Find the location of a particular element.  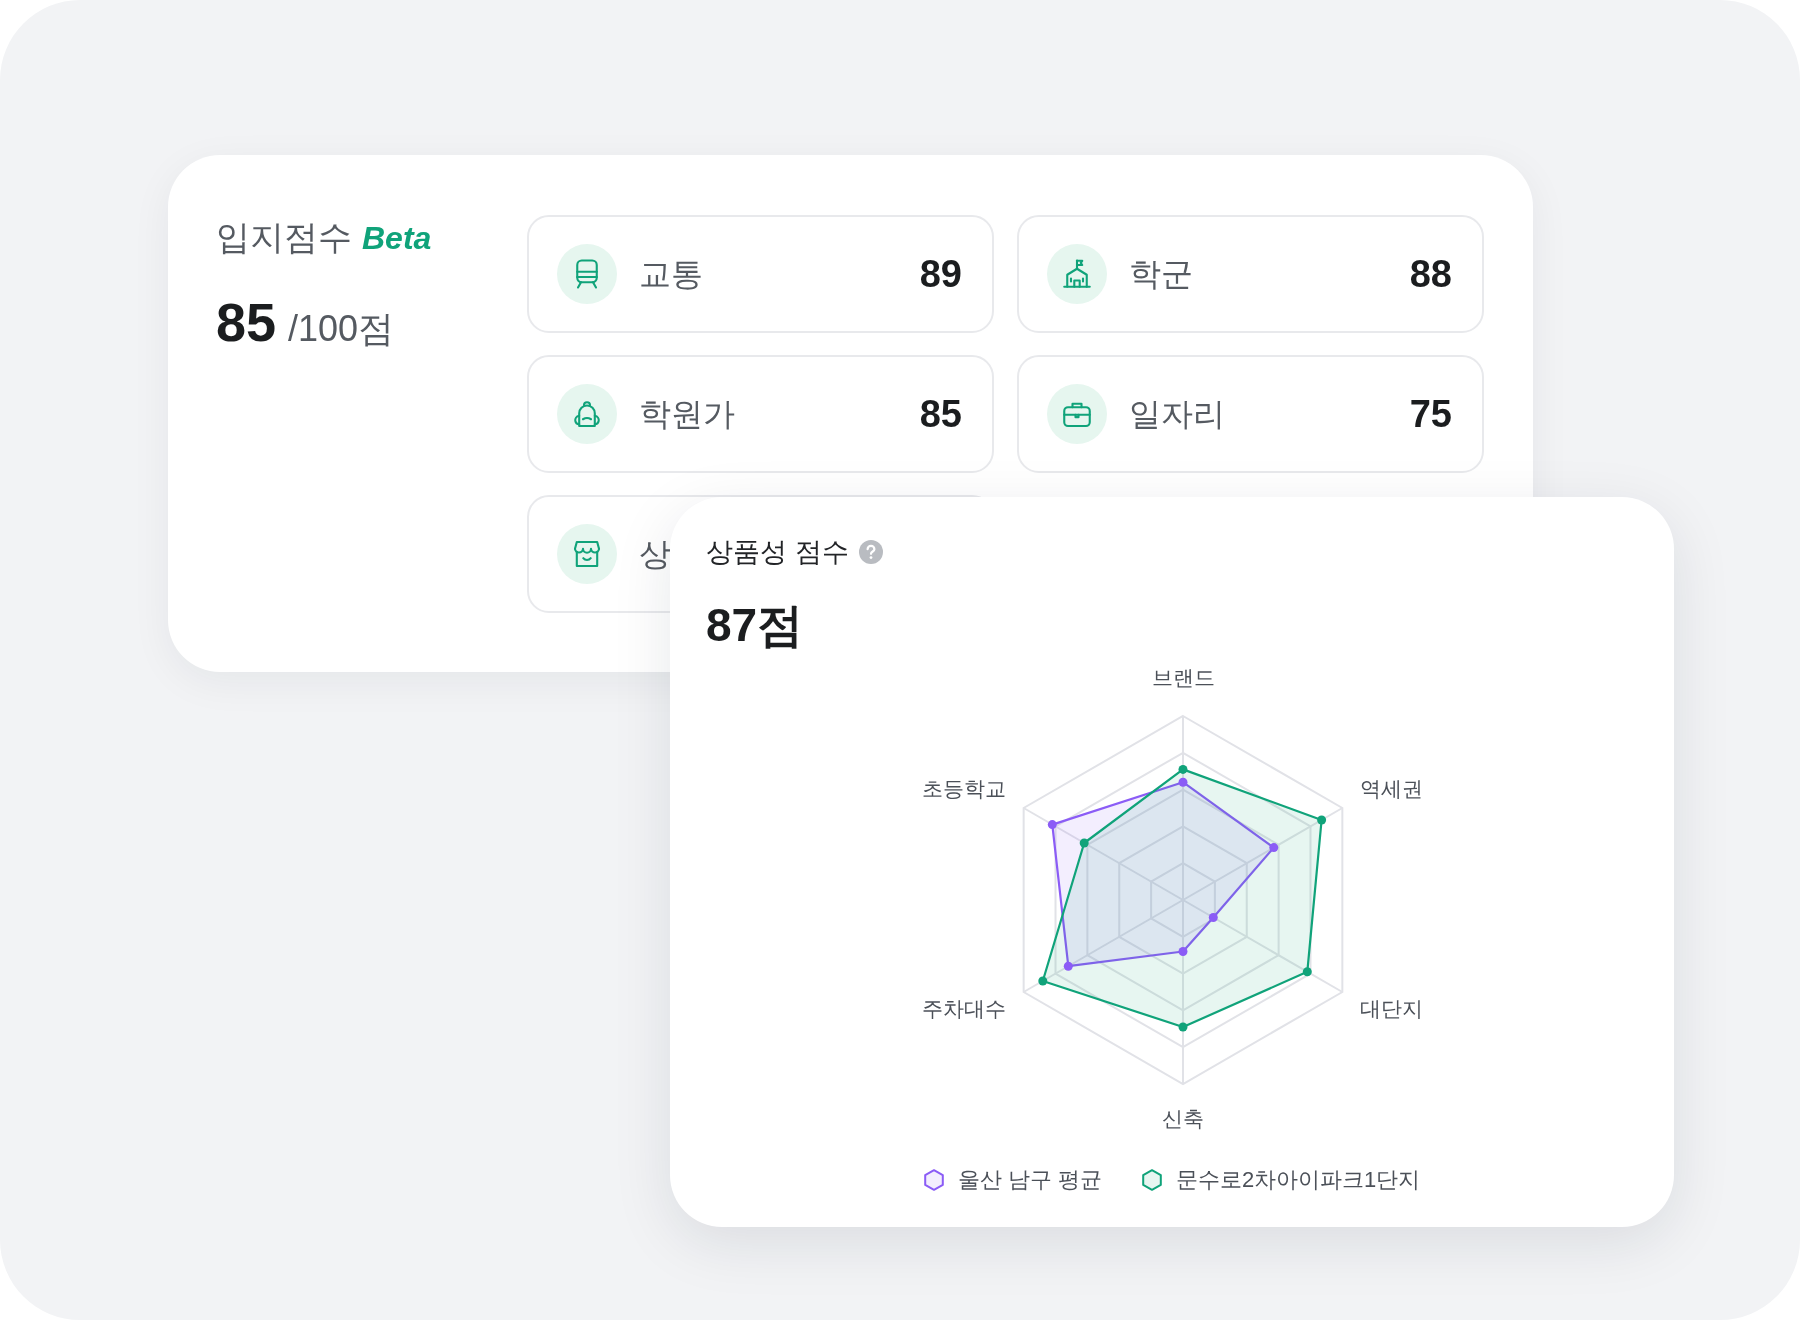

category-label: 학군 is located at coordinates (1161, 274).